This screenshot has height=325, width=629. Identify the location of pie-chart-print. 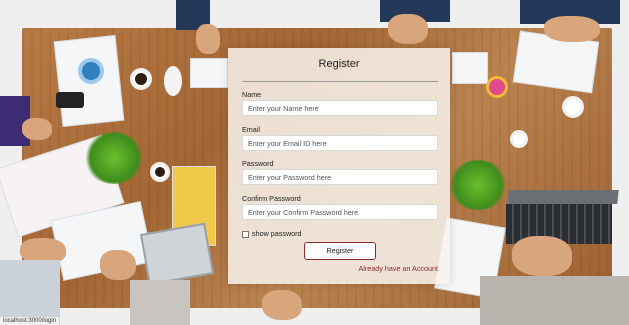
(91, 71).